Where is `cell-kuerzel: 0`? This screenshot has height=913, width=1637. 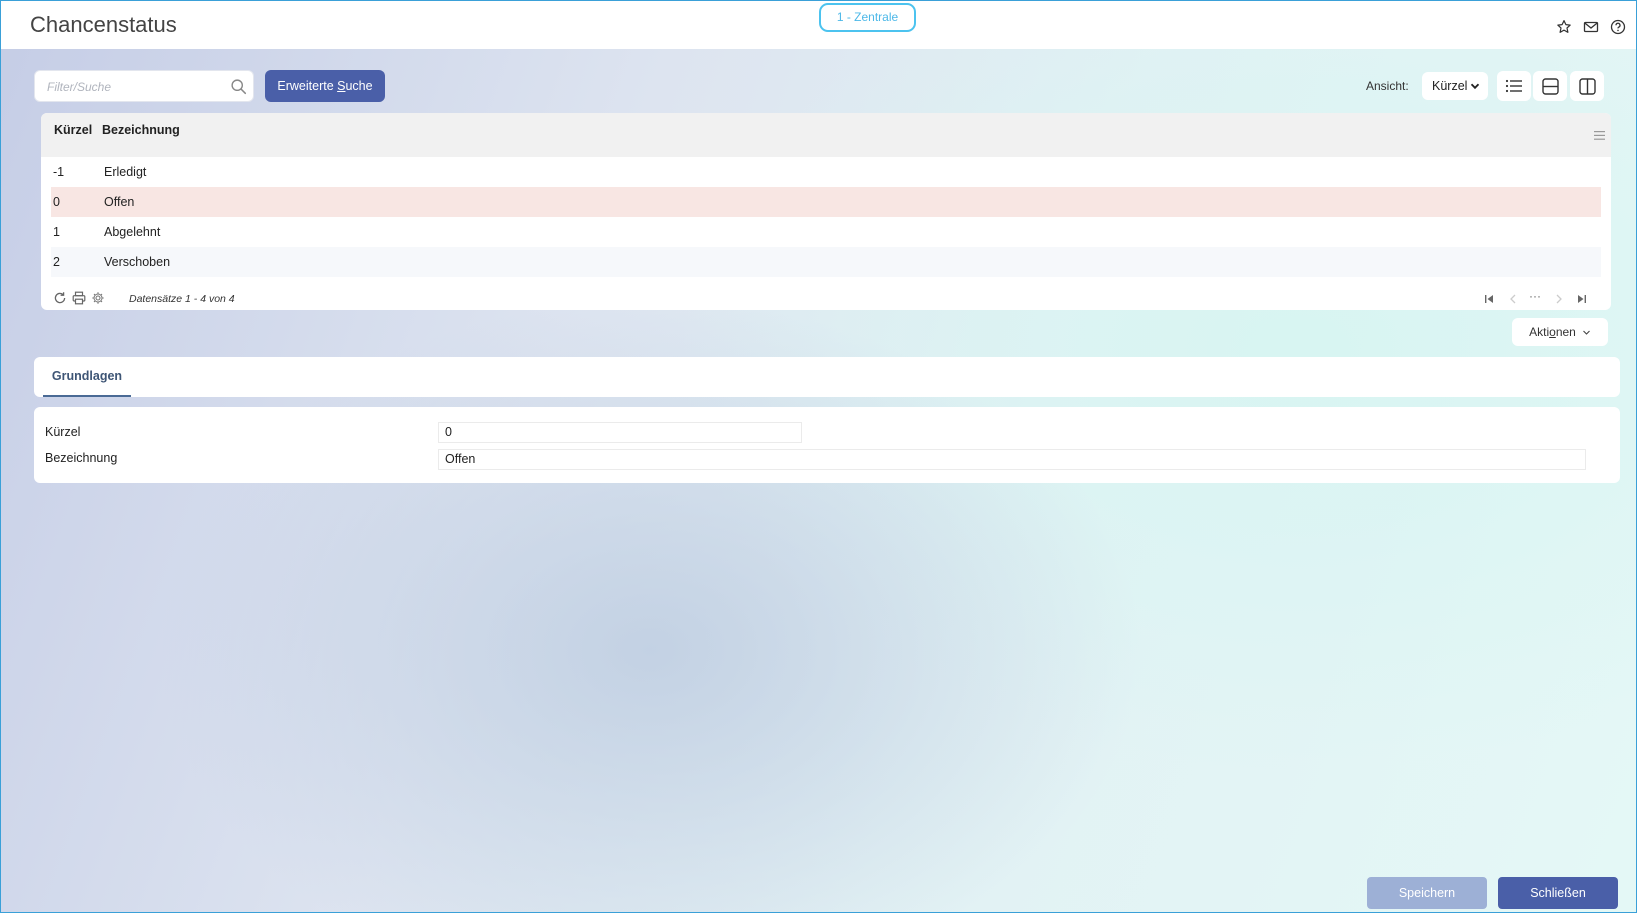 cell-kuerzel: 0 is located at coordinates (56, 202).